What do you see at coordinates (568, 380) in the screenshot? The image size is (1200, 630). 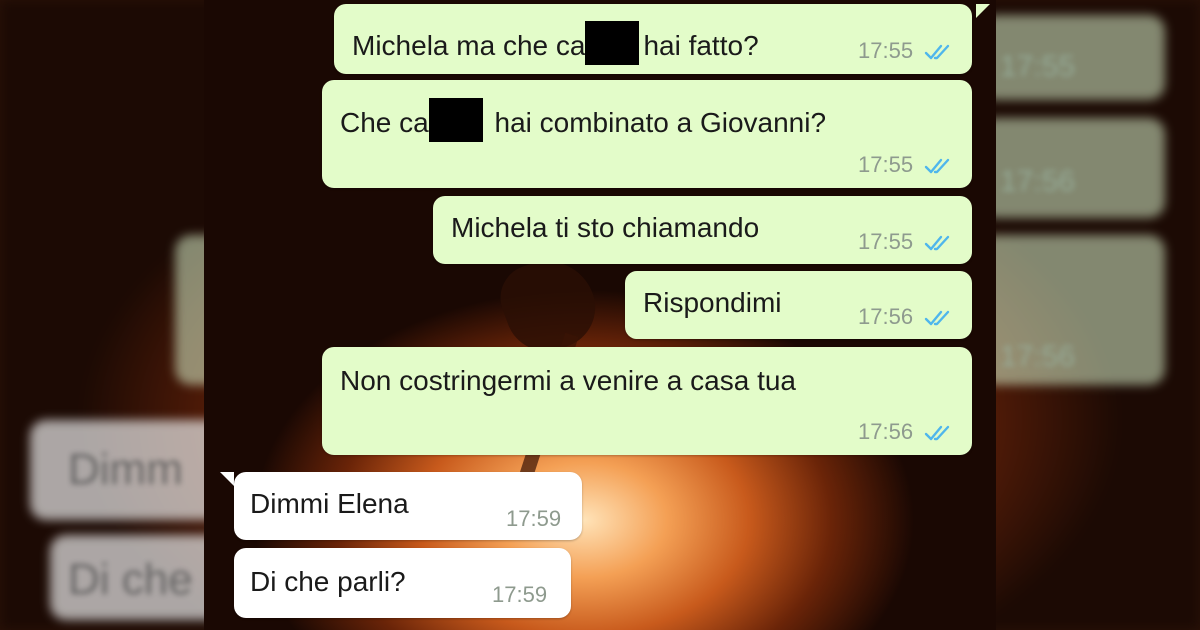 I see `message-text: Non costringermi a venire a casa tua` at bounding box center [568, 380].